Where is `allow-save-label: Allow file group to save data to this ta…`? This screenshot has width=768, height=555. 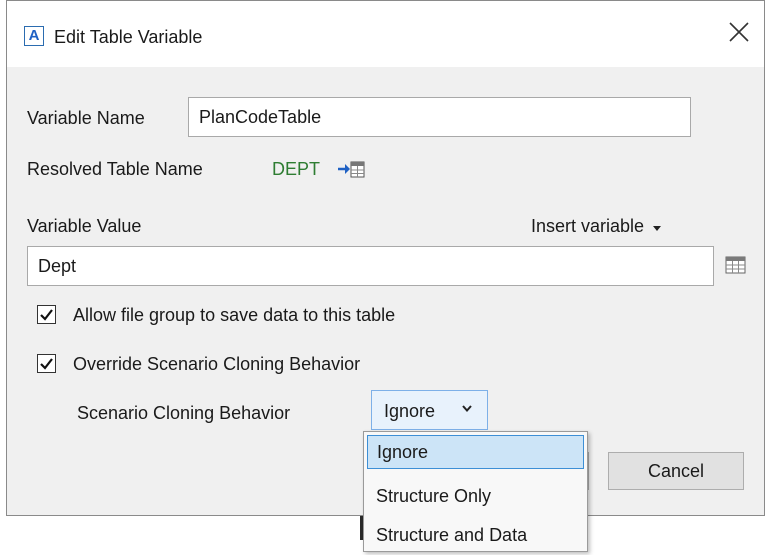 allow-save-label: Allow file group to save data to this ta… is located at coordinates (234, 315).